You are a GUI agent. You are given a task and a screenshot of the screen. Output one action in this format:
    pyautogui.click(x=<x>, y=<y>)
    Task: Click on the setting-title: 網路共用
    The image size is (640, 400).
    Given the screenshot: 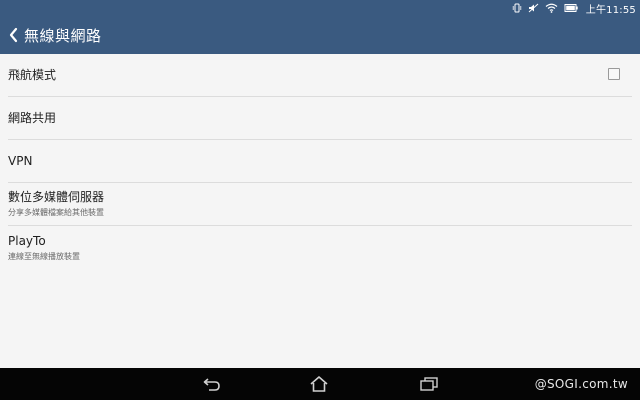 What is the action you would take?
    pyautogui.click(x=32, y=117)
    